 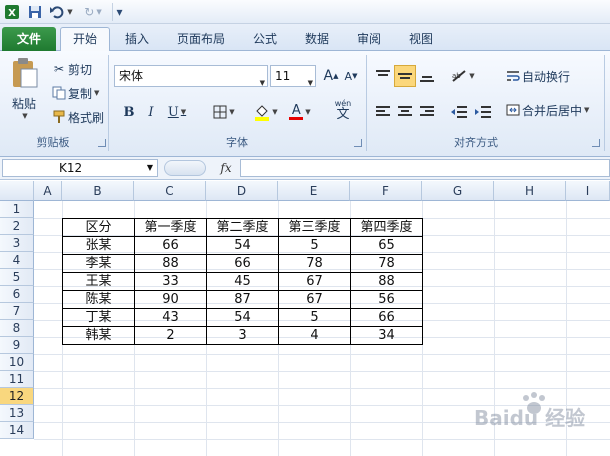 I want to click on table-cell: 第一季度, so click(x=170, y=227).